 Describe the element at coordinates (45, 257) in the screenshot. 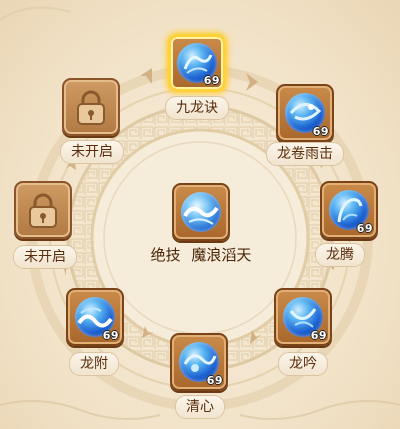

I see `skill-label-locked-1: 未开启` at that location.